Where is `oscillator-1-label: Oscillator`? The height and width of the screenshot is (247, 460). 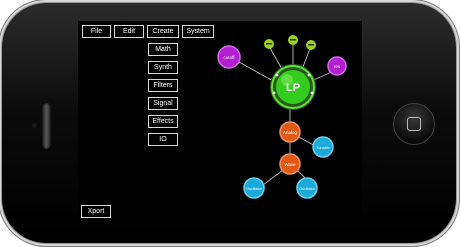 oscillator-1-label: Oscillator is located at coordinates (254, 189).